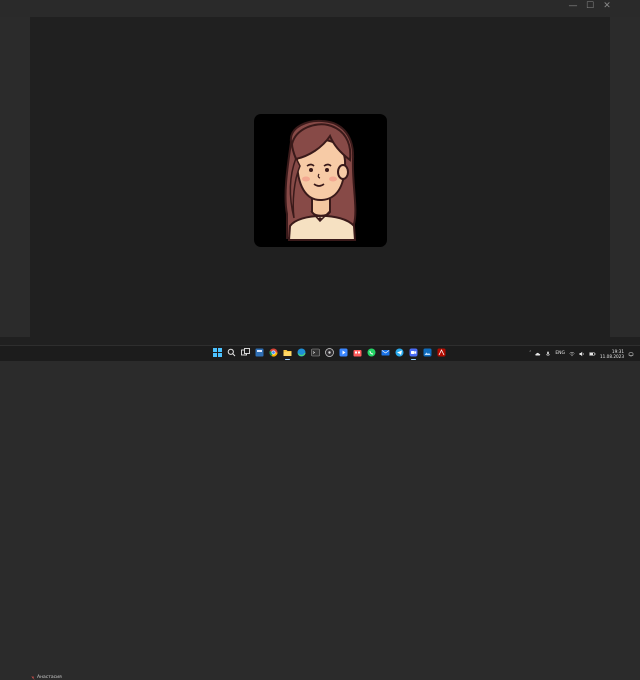  What do you see at coordinates (441, 352) in the screenshot?
I see `acrobat-icon` at bounding box center [441, 352].